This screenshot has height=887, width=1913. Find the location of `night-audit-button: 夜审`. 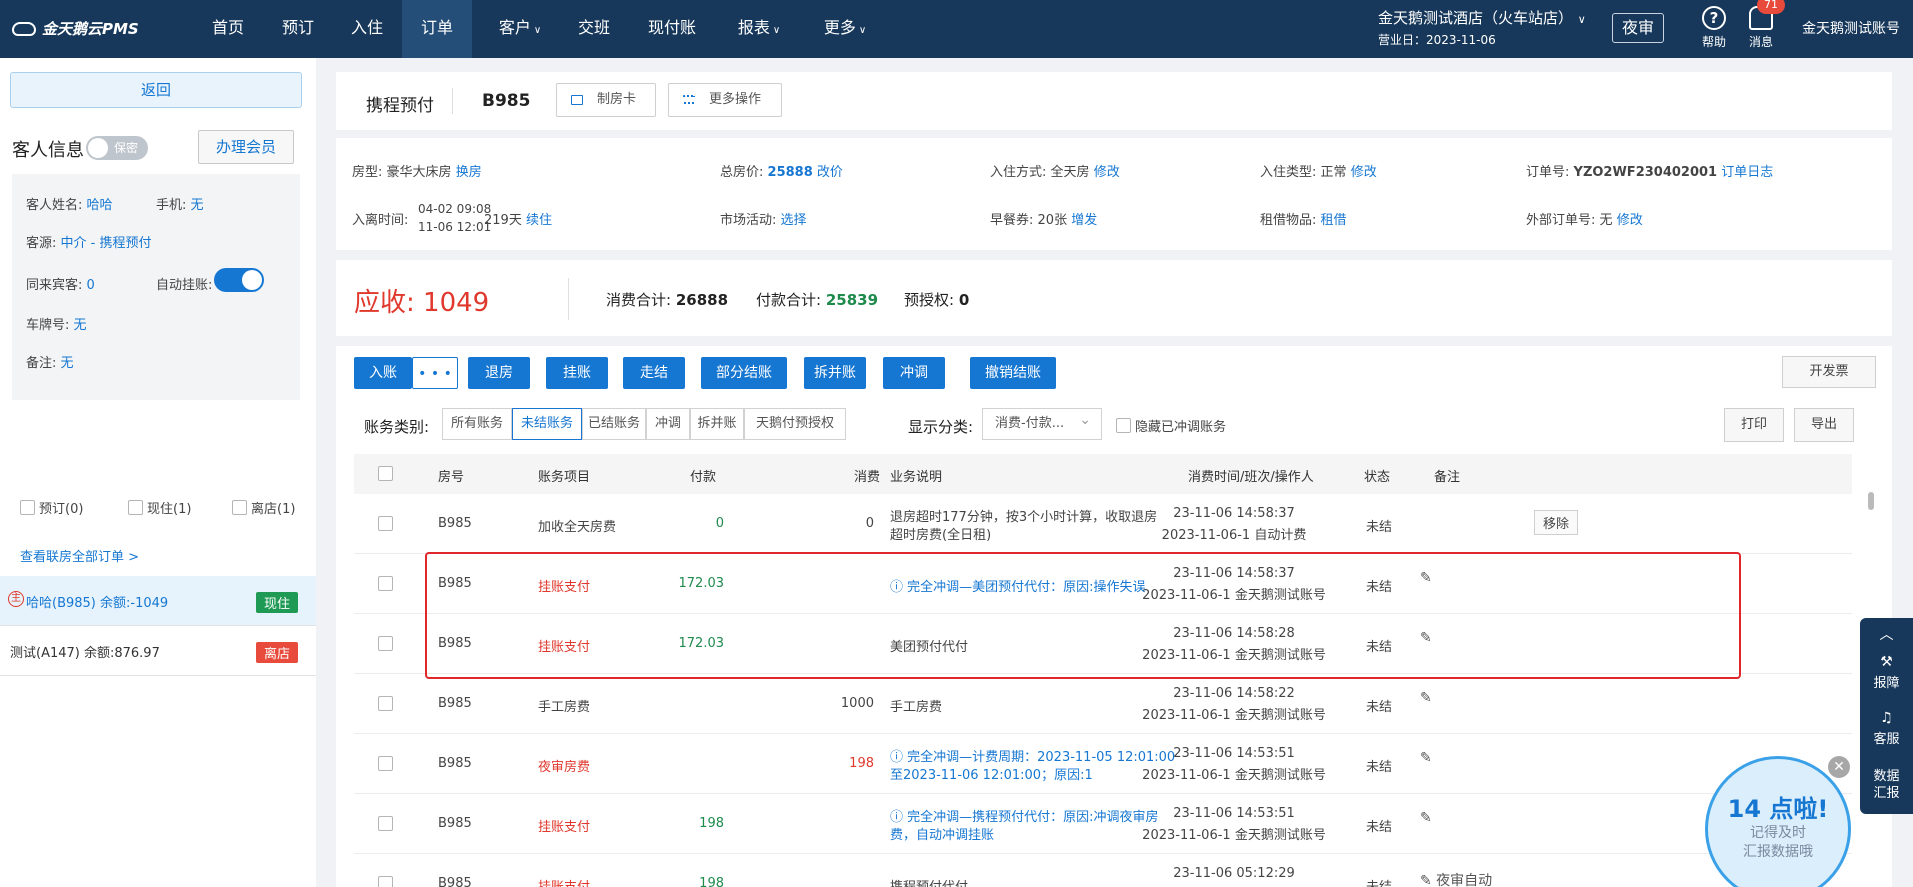

night-audit-button: 夜审 is located at coordinates (1638, 28).